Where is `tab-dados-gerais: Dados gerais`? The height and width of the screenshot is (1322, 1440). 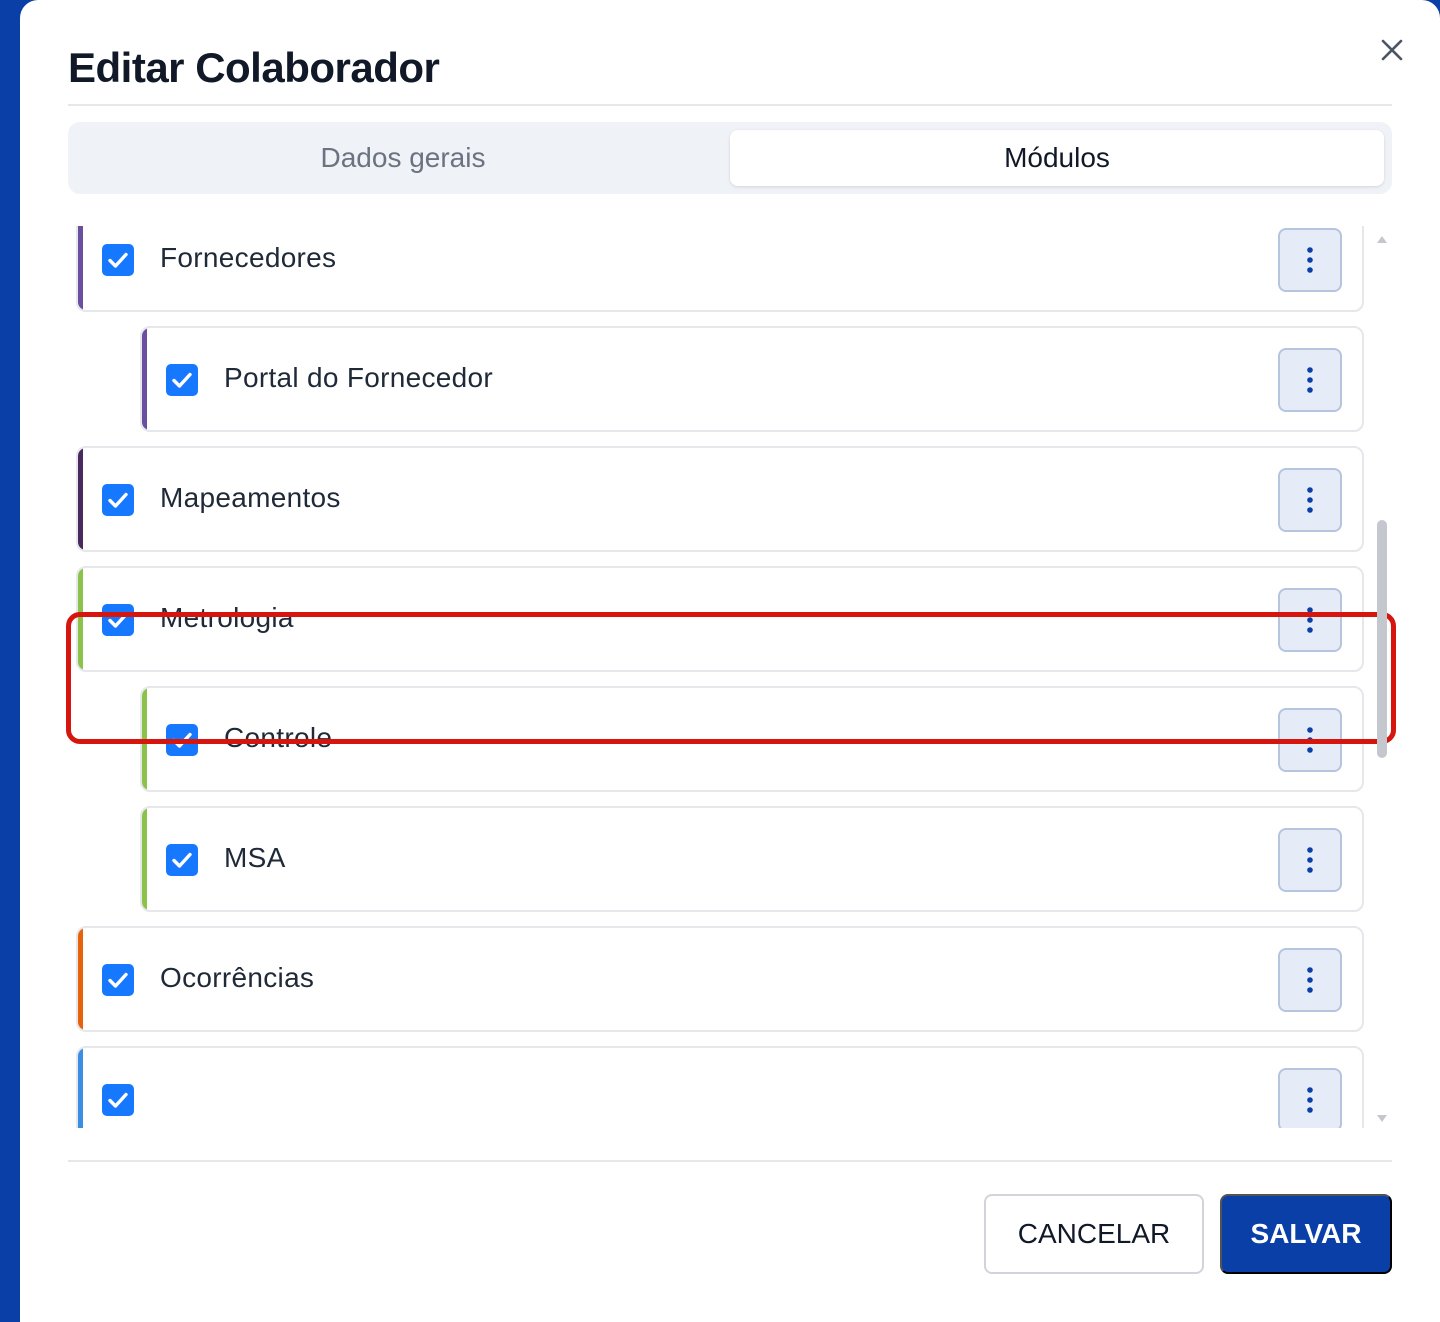
tab-dados-gerais: Dados gerais is located at coordinates (403, 158).